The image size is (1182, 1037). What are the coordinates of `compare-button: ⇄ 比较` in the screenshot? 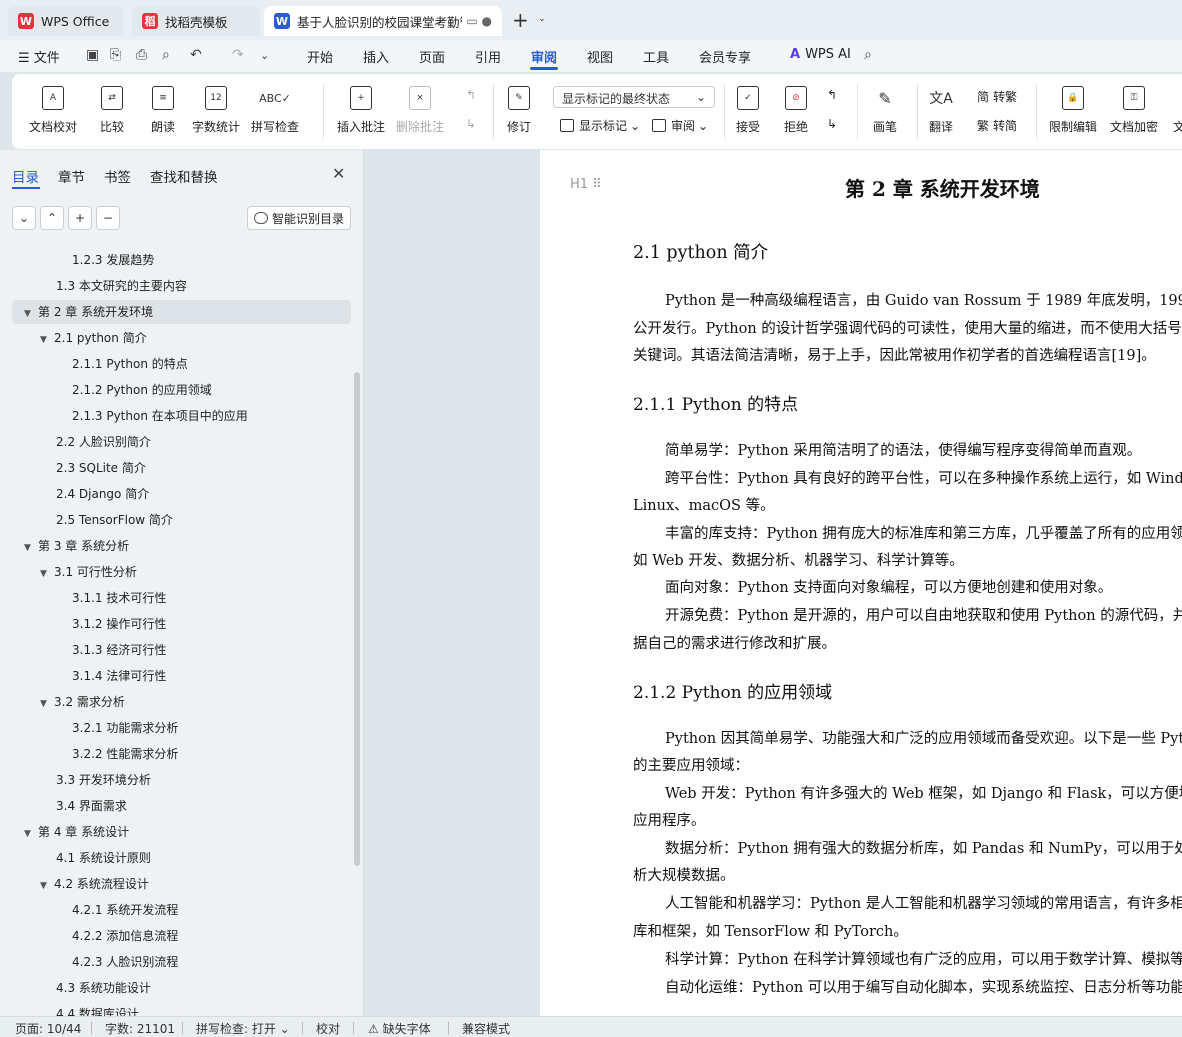 It's located at (112, 110).